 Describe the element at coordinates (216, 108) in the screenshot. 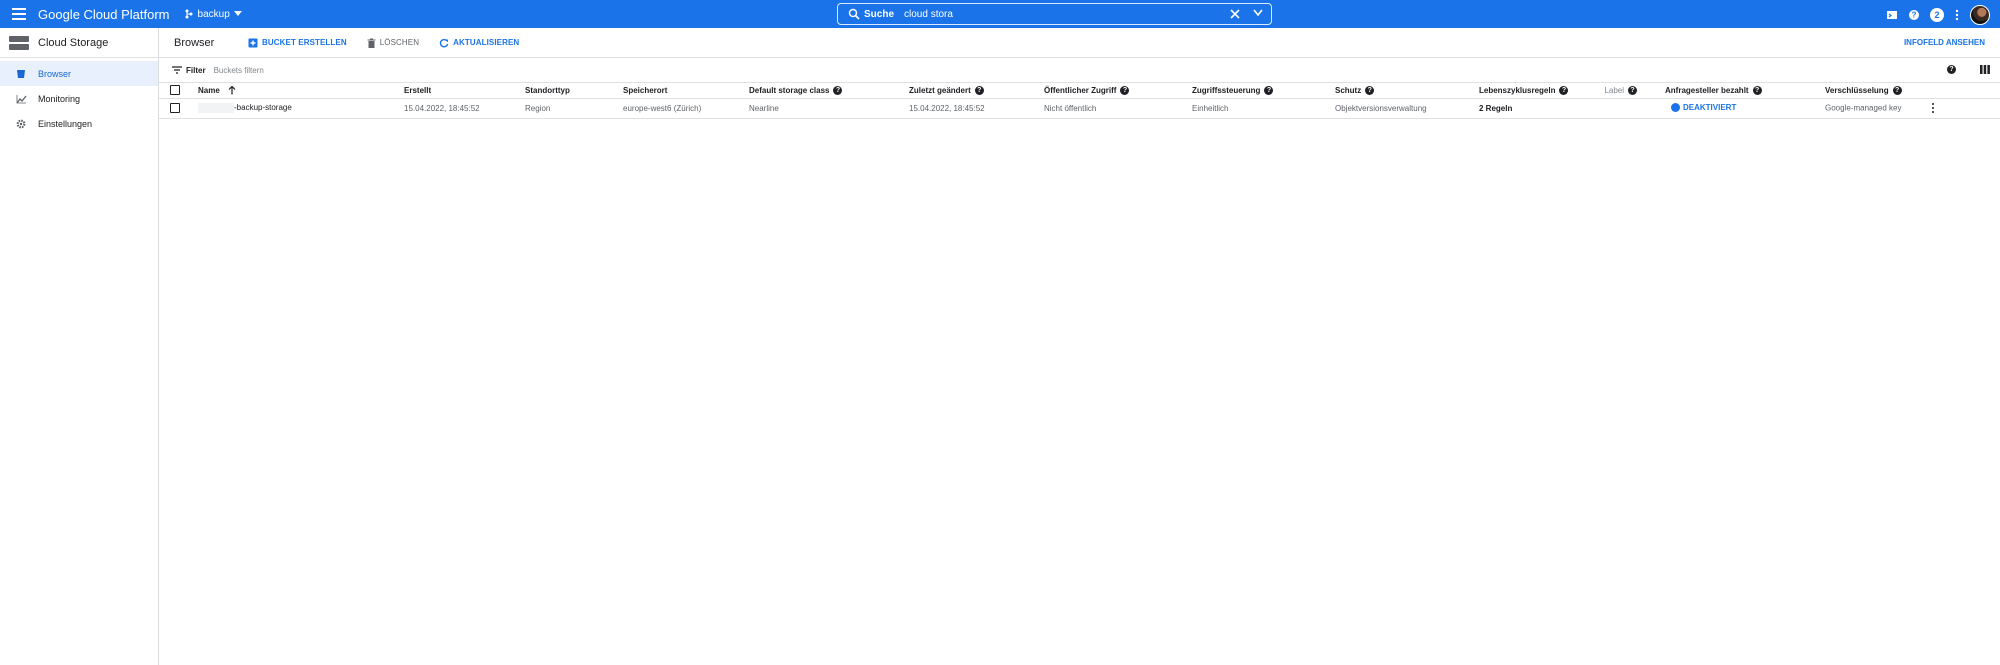

I see `redacted-text` at that location.